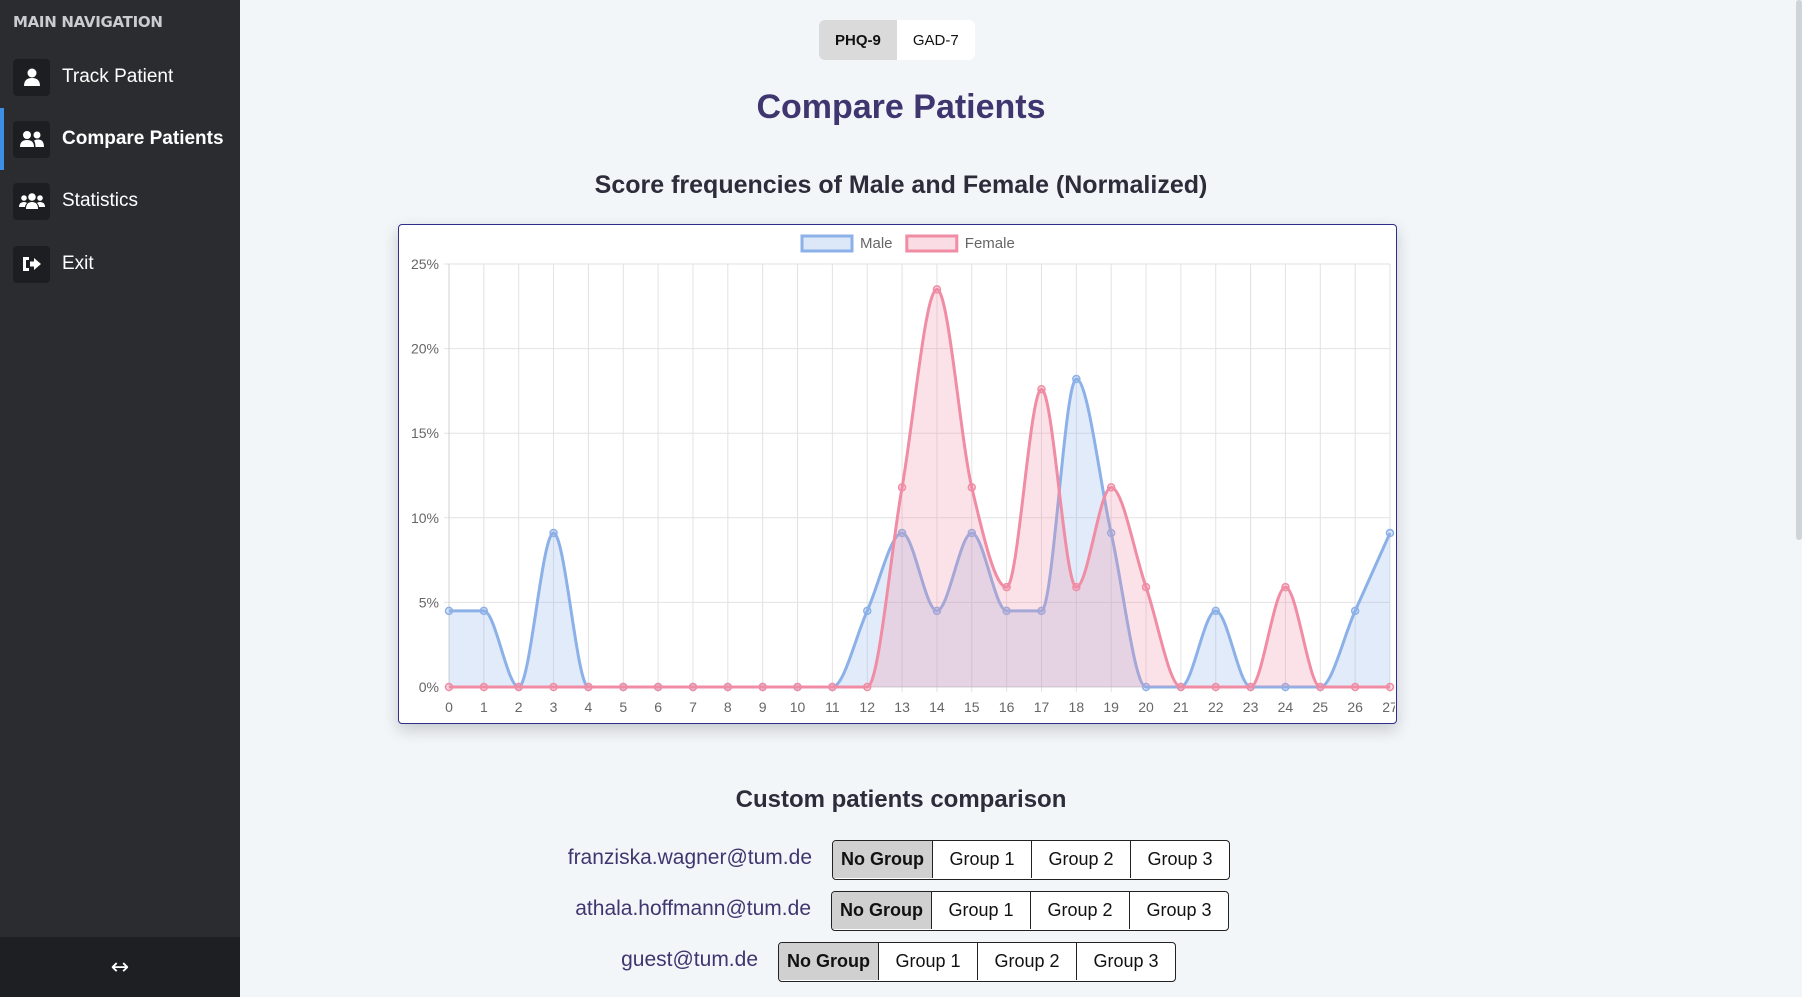  Describe the element at coordinates (858, 40) in the screenshot. I see `tab-phq9: PHQ-9` at that location.